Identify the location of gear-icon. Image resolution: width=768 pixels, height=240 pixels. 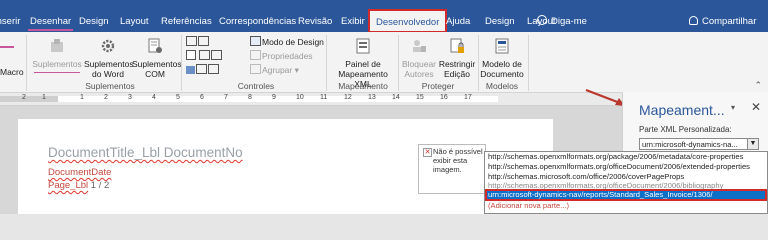
(108, 46).